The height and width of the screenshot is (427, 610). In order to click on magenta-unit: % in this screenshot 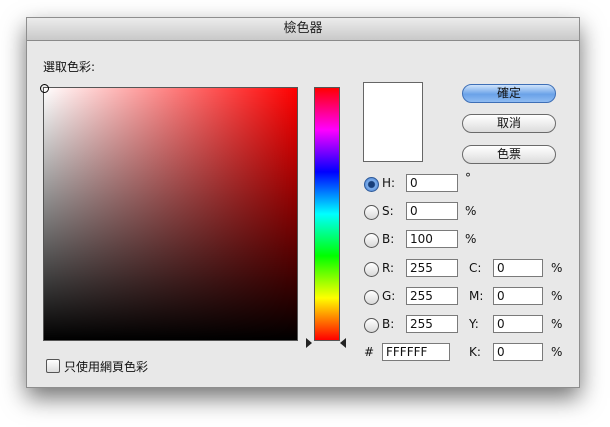, I will do `click(557, 296)`.